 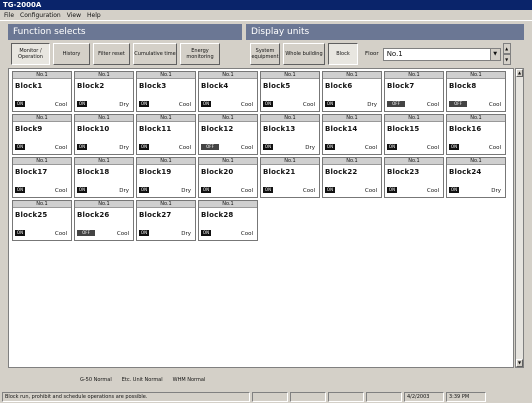 What do you see at coordinates (352, 91) in the screenshot?
I see `block-tile: No.1 Block6 ON Dry` at bounding box center [352, 91].